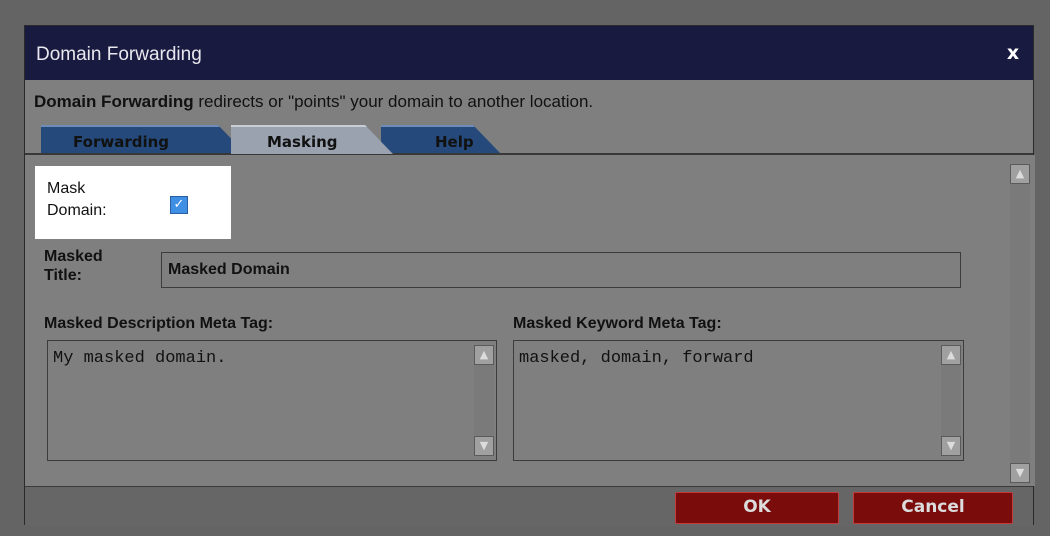  What do you see at coordinates (77, 210) in the screenshot?
I see `mask-domain-label-line2: Domain:` at bounding box center [77, 210].